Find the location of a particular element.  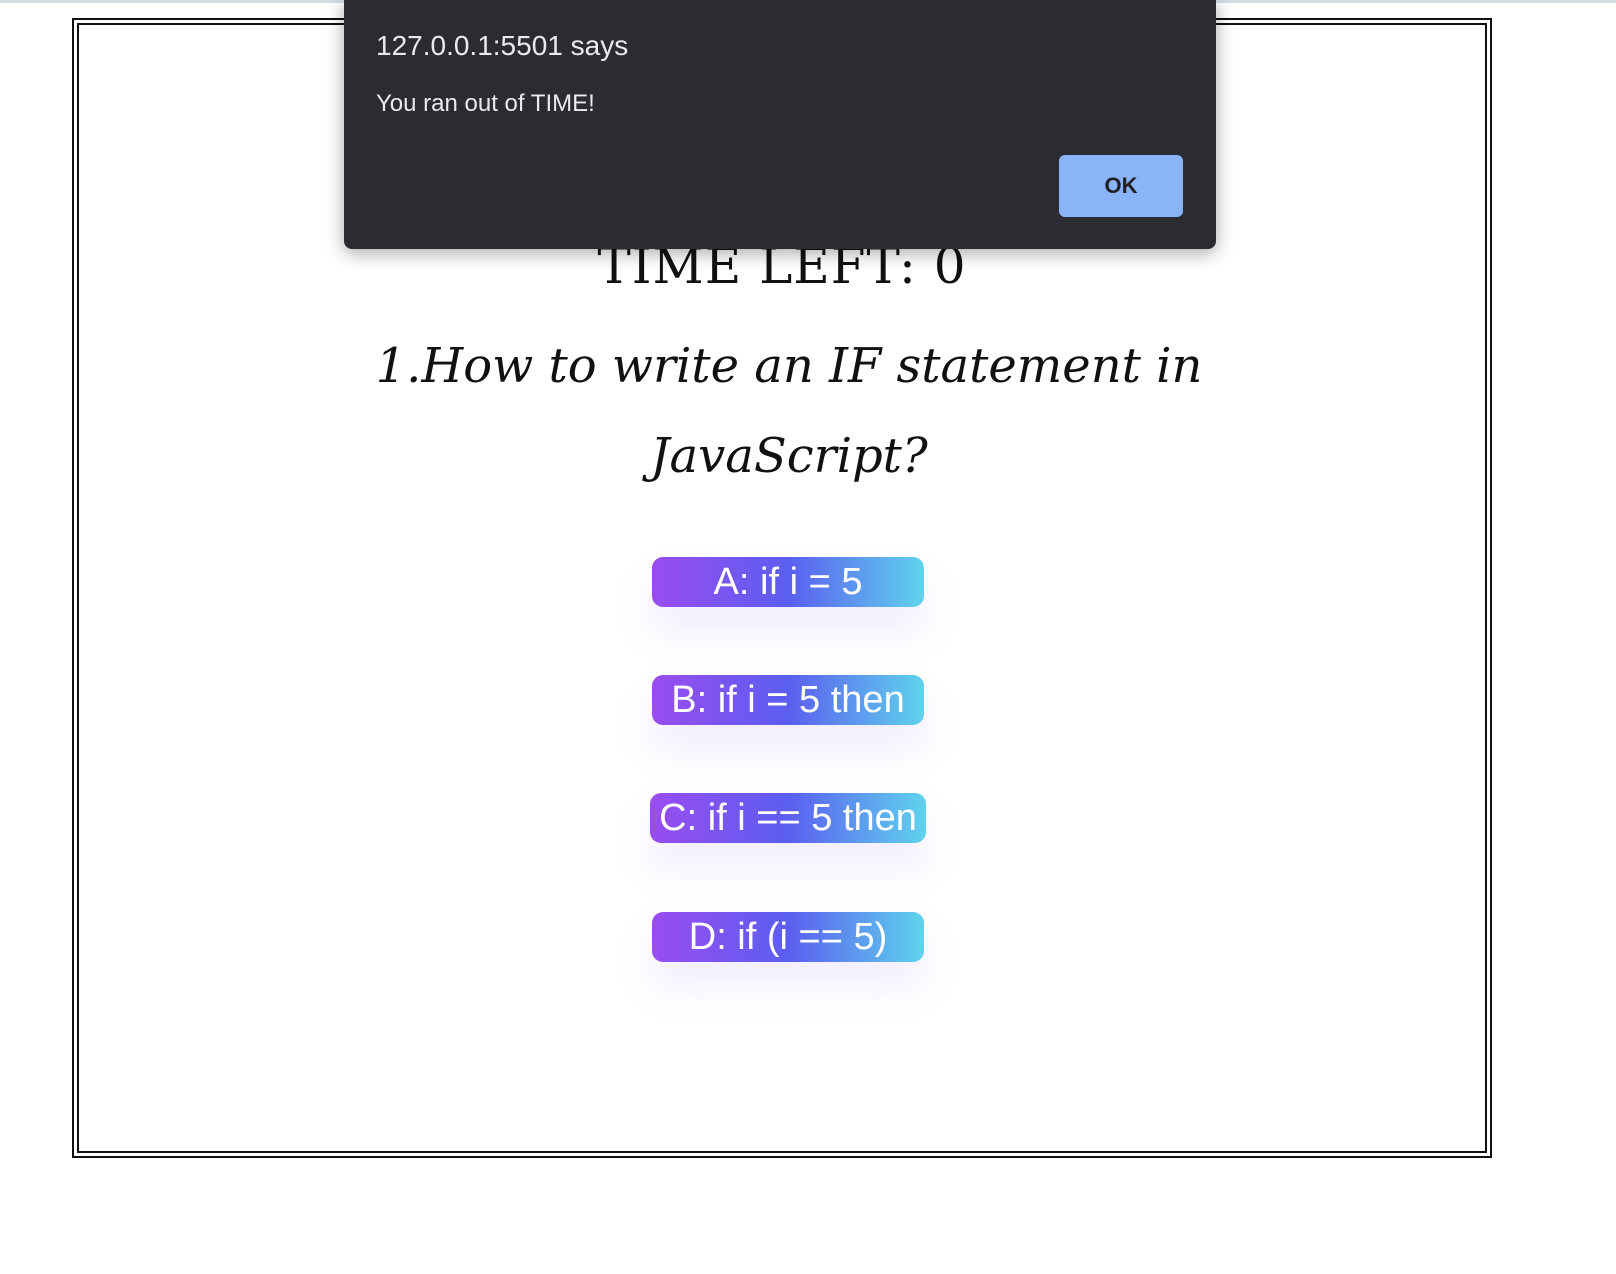

answer-button-b: B: if i = 5 then is located at coordinates (788, 700).